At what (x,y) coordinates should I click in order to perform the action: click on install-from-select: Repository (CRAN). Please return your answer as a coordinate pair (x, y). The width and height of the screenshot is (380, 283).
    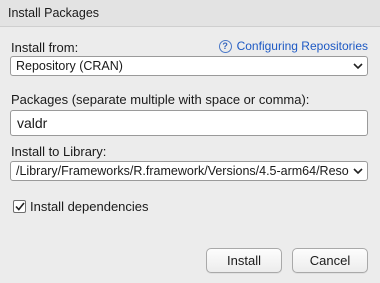
    Looking at the image, I should click on (189, 66).